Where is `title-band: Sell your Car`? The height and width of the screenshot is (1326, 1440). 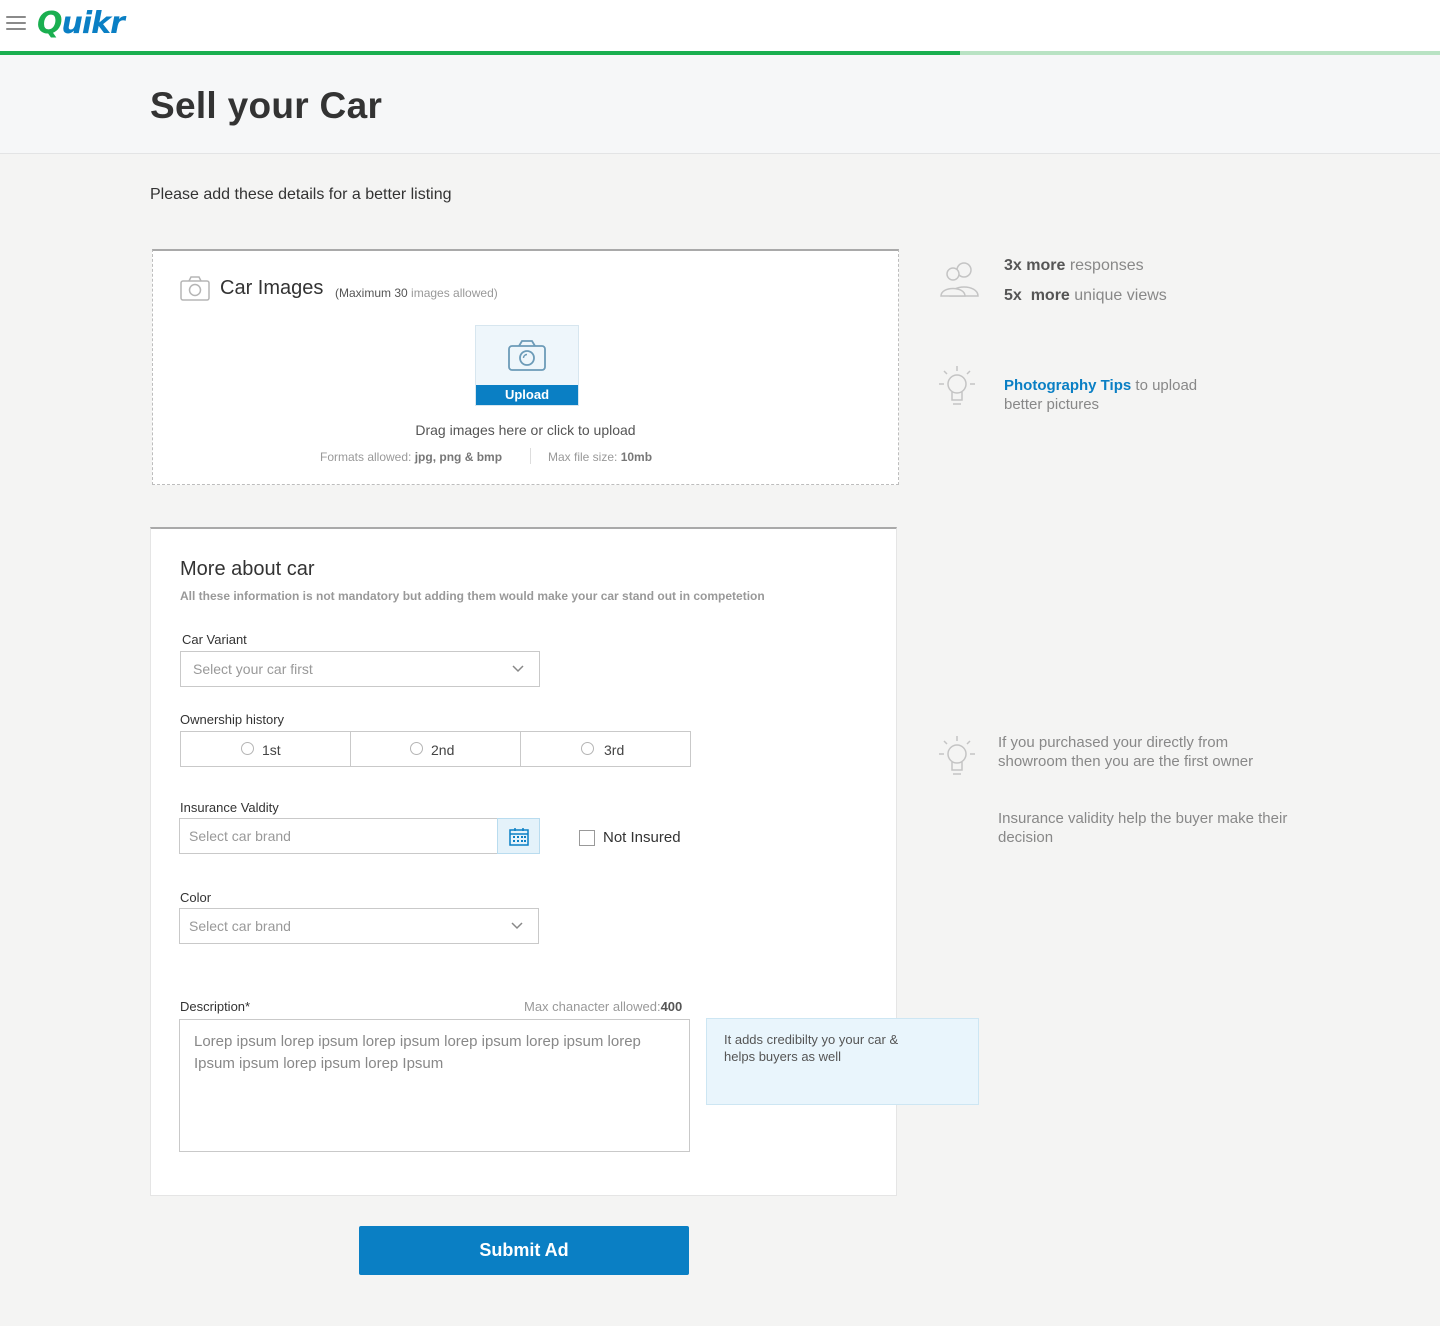 title-band: Sell your Car is located at coordinates (720, 104).